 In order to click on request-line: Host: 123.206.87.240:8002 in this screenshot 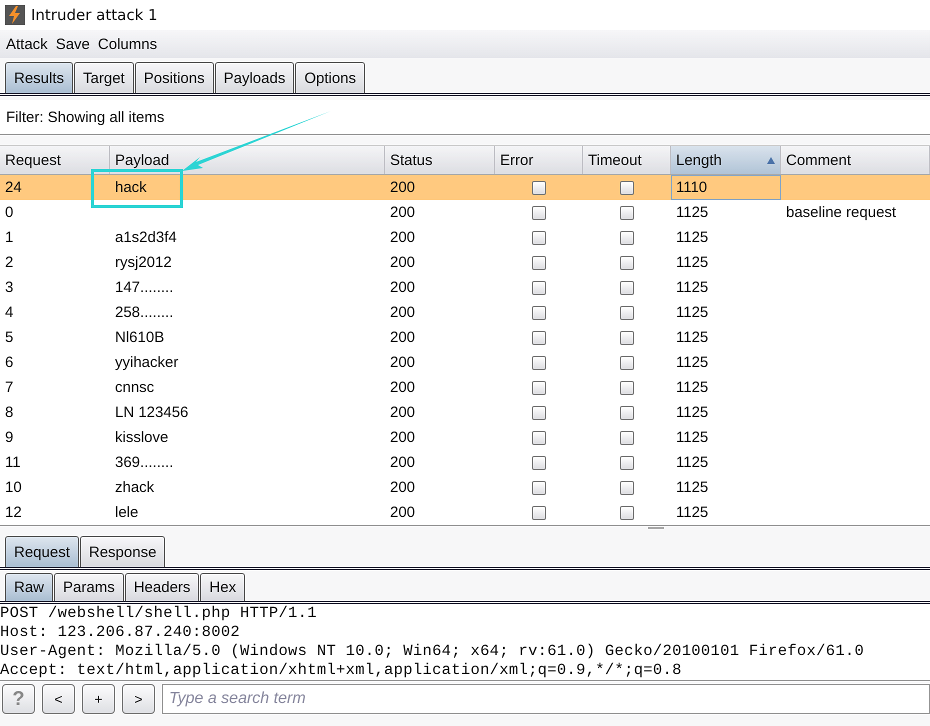, I will do `click(121, 632)`.